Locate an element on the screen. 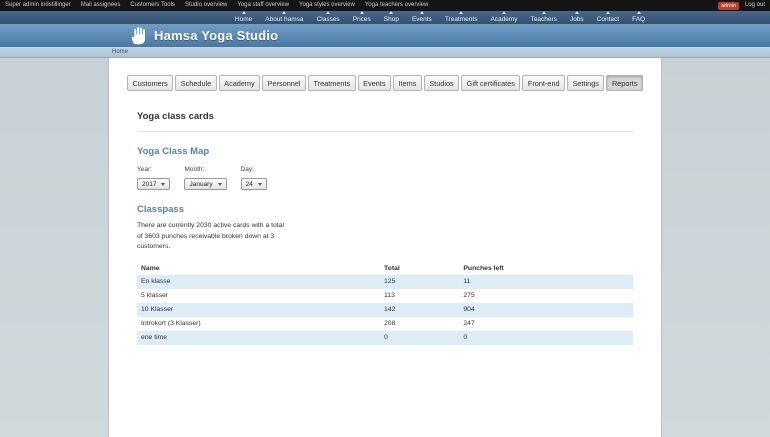 The width and height of the screenshot is (770, 437). table-row: 10 Klasser 142 904 is located at coordinates (385, 309).